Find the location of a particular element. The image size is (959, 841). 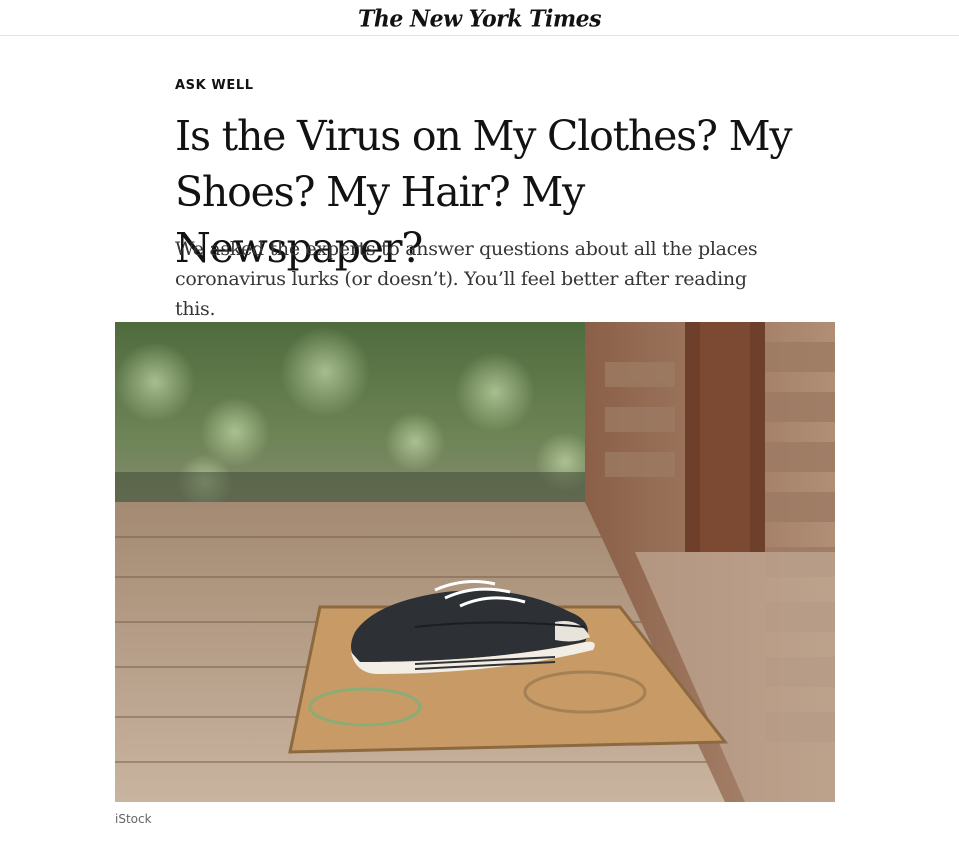

image-credit: iStock is located at coordinates (133, 819).